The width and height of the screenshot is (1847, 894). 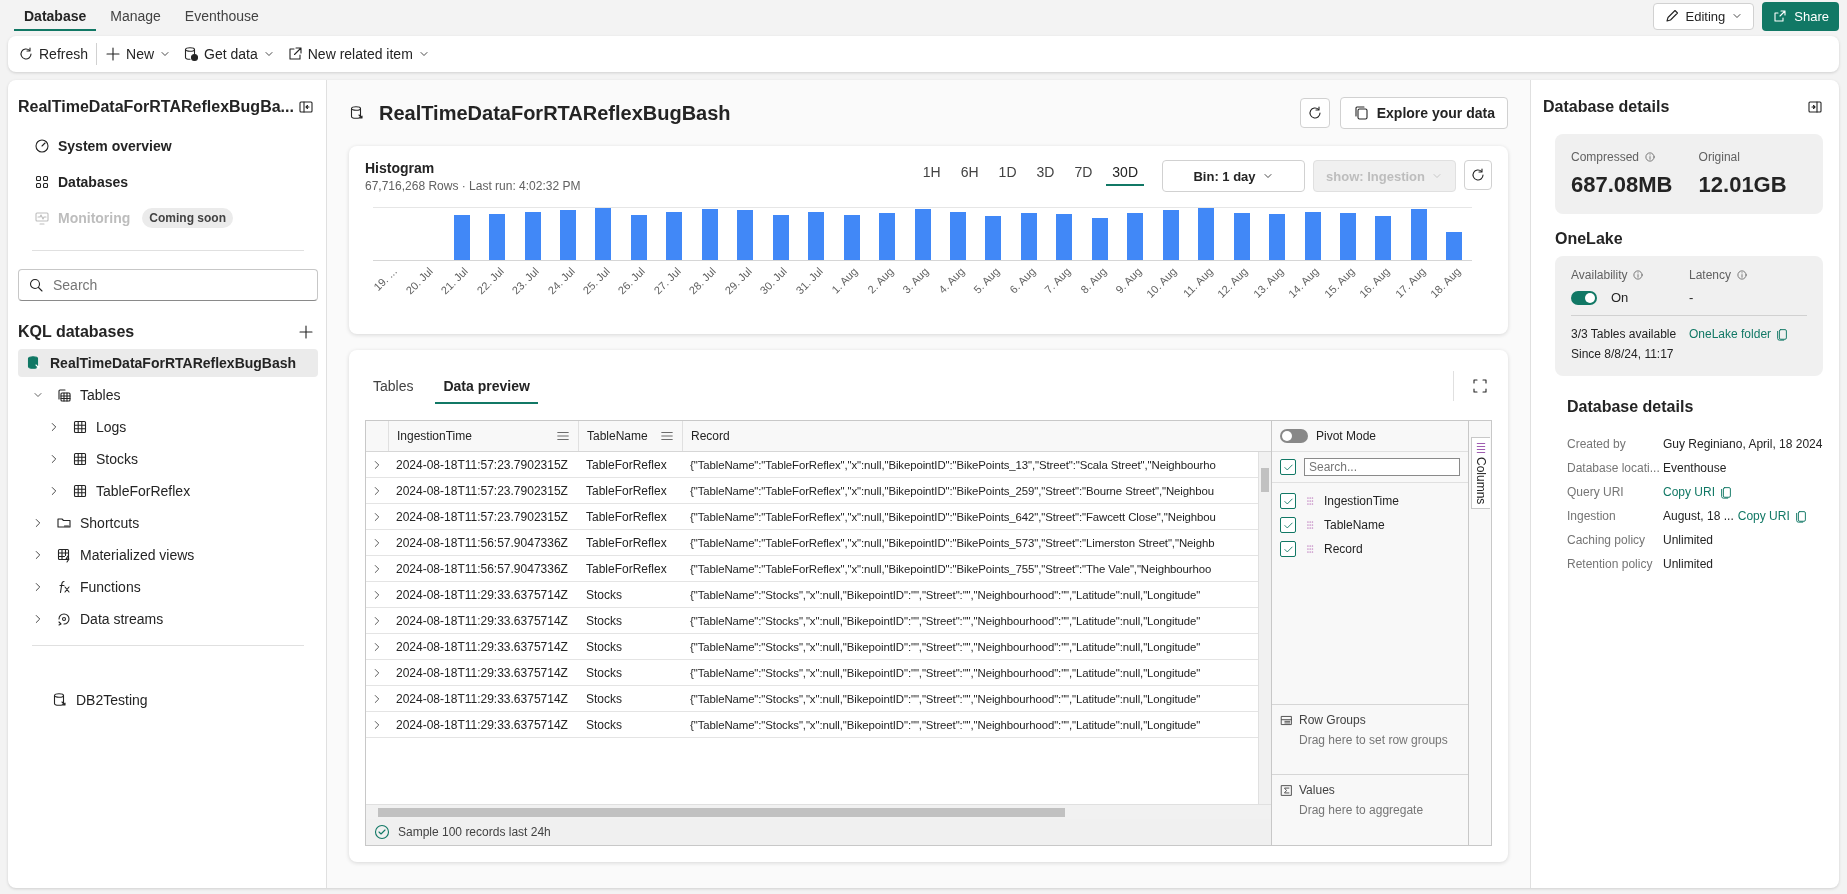 What do you see at coordinates (632, 281) in the screenshot?
I see `axis-label: 26. Jul` at bounding box center [632, 281].